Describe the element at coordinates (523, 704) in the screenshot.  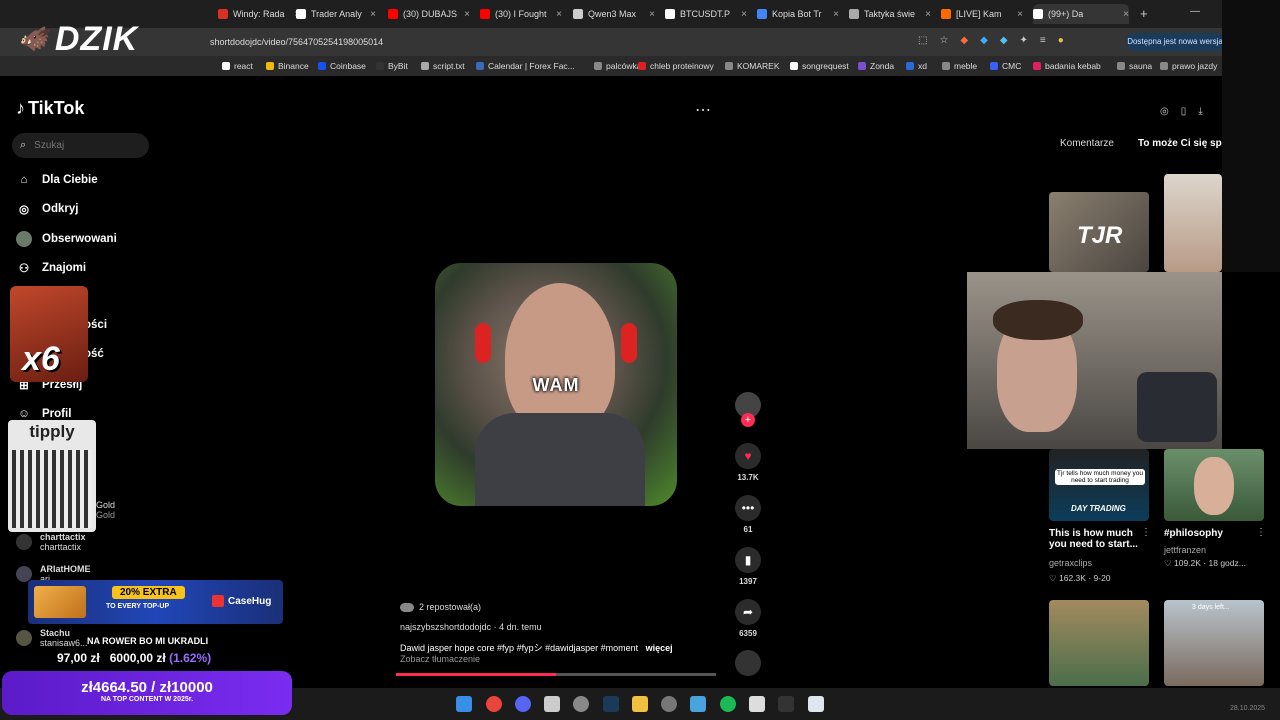
I see `discord-icon` at that location.